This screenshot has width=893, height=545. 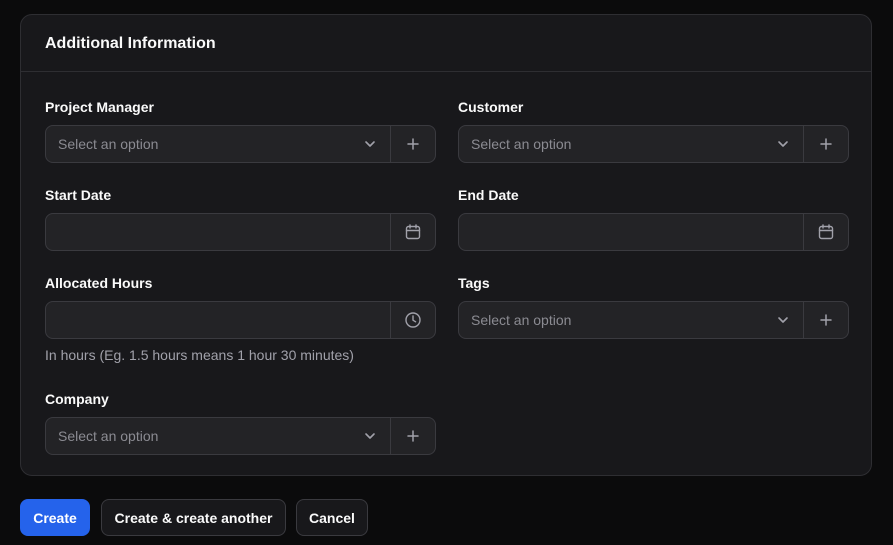 I want to click on customer-add-button, so click(x=825, y=144).